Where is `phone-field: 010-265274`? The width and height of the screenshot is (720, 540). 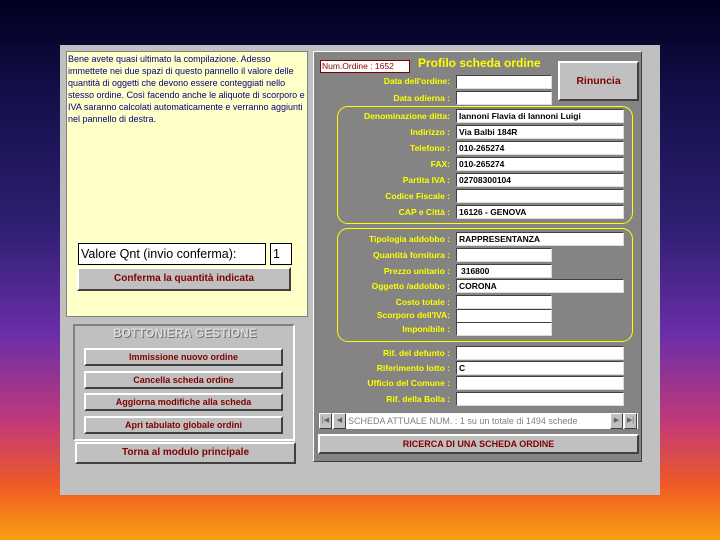
phone-field: 010-265274 is located at coordinates (540, 148).